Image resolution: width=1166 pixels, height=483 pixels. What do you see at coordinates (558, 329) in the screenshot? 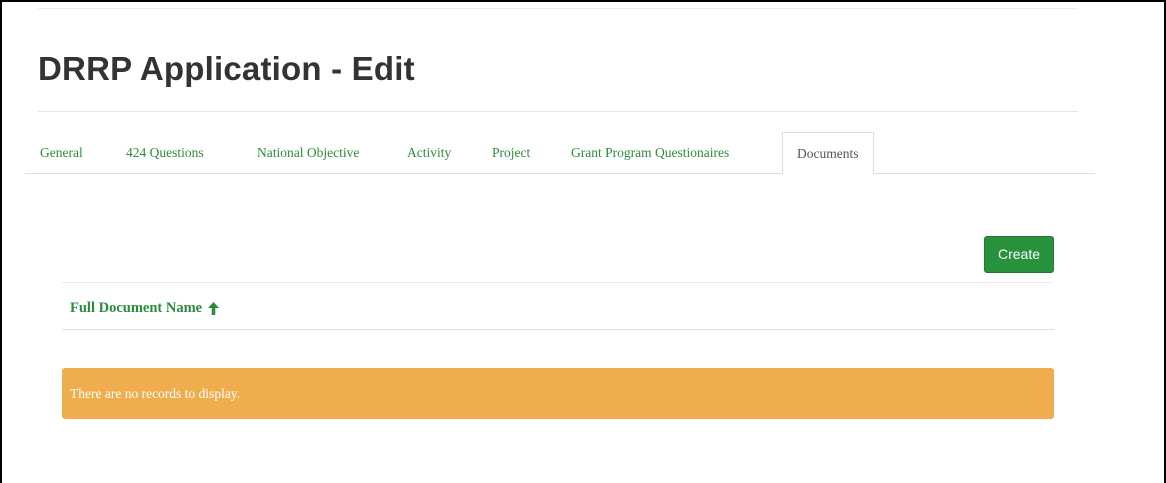
I see `table-header-divider` at bounding box center [558, 329].